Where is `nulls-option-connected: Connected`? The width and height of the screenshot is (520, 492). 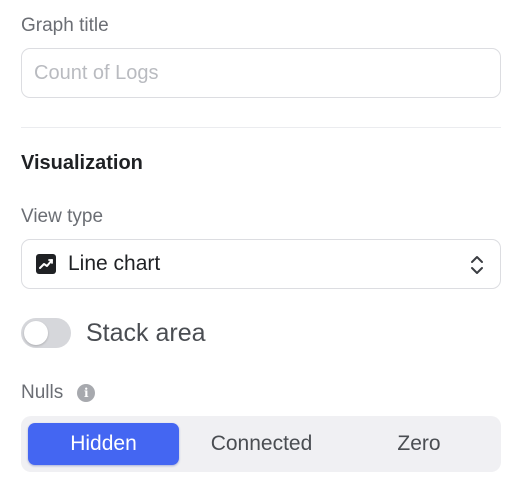 nulls-option-connected: Connected is located at coordinates (261, 444).